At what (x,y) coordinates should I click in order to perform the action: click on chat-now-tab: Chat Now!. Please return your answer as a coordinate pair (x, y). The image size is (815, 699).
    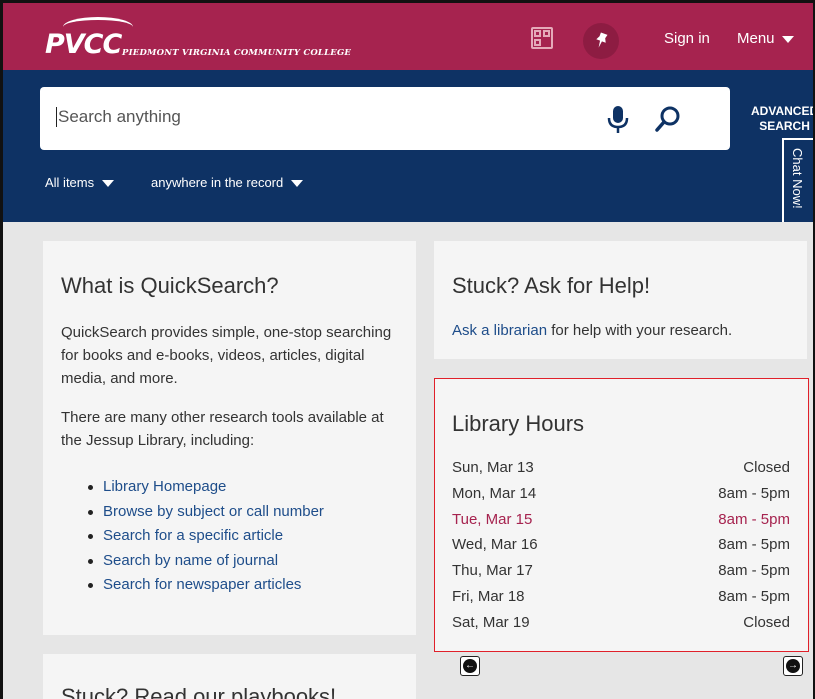
    Looking at the image, I should click on (797, 182).